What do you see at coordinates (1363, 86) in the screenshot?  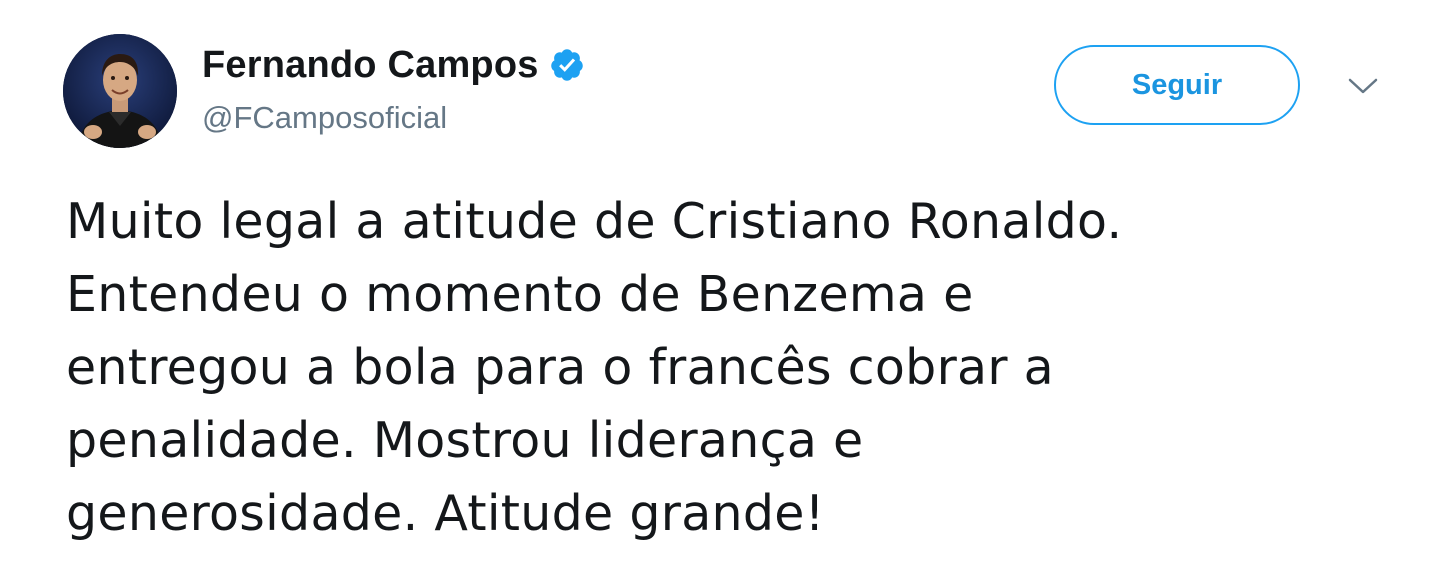 I see `chevron-down-icon` at bounding box center [1363, 86].